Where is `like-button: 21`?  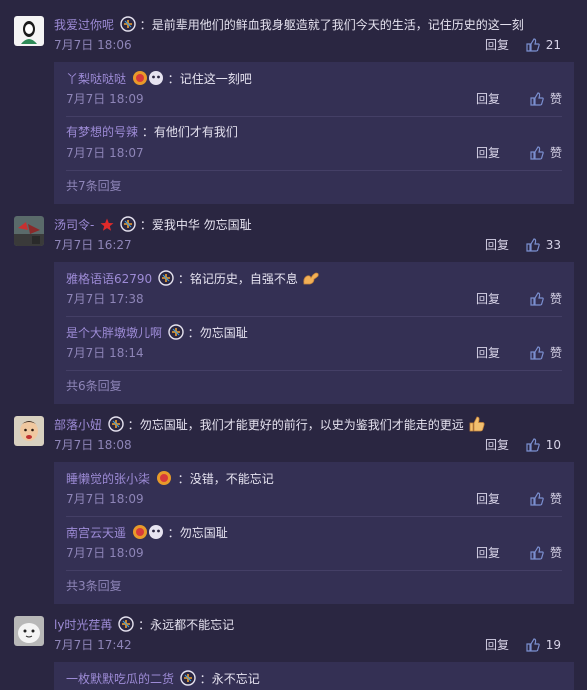
like-button: 21 is located at coordinates (543, 45).